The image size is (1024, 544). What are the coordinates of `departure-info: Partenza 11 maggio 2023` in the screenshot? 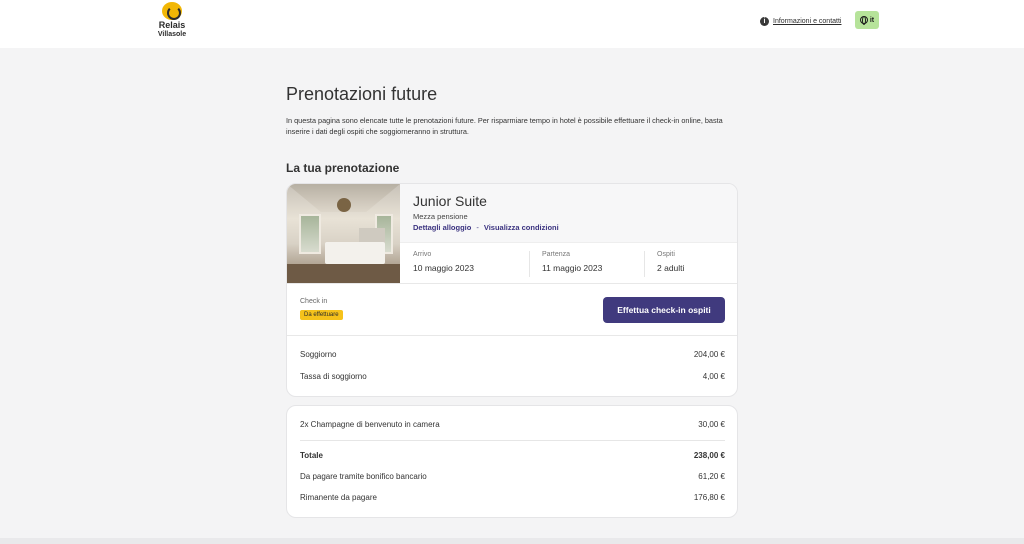 It's located at (565, 264).